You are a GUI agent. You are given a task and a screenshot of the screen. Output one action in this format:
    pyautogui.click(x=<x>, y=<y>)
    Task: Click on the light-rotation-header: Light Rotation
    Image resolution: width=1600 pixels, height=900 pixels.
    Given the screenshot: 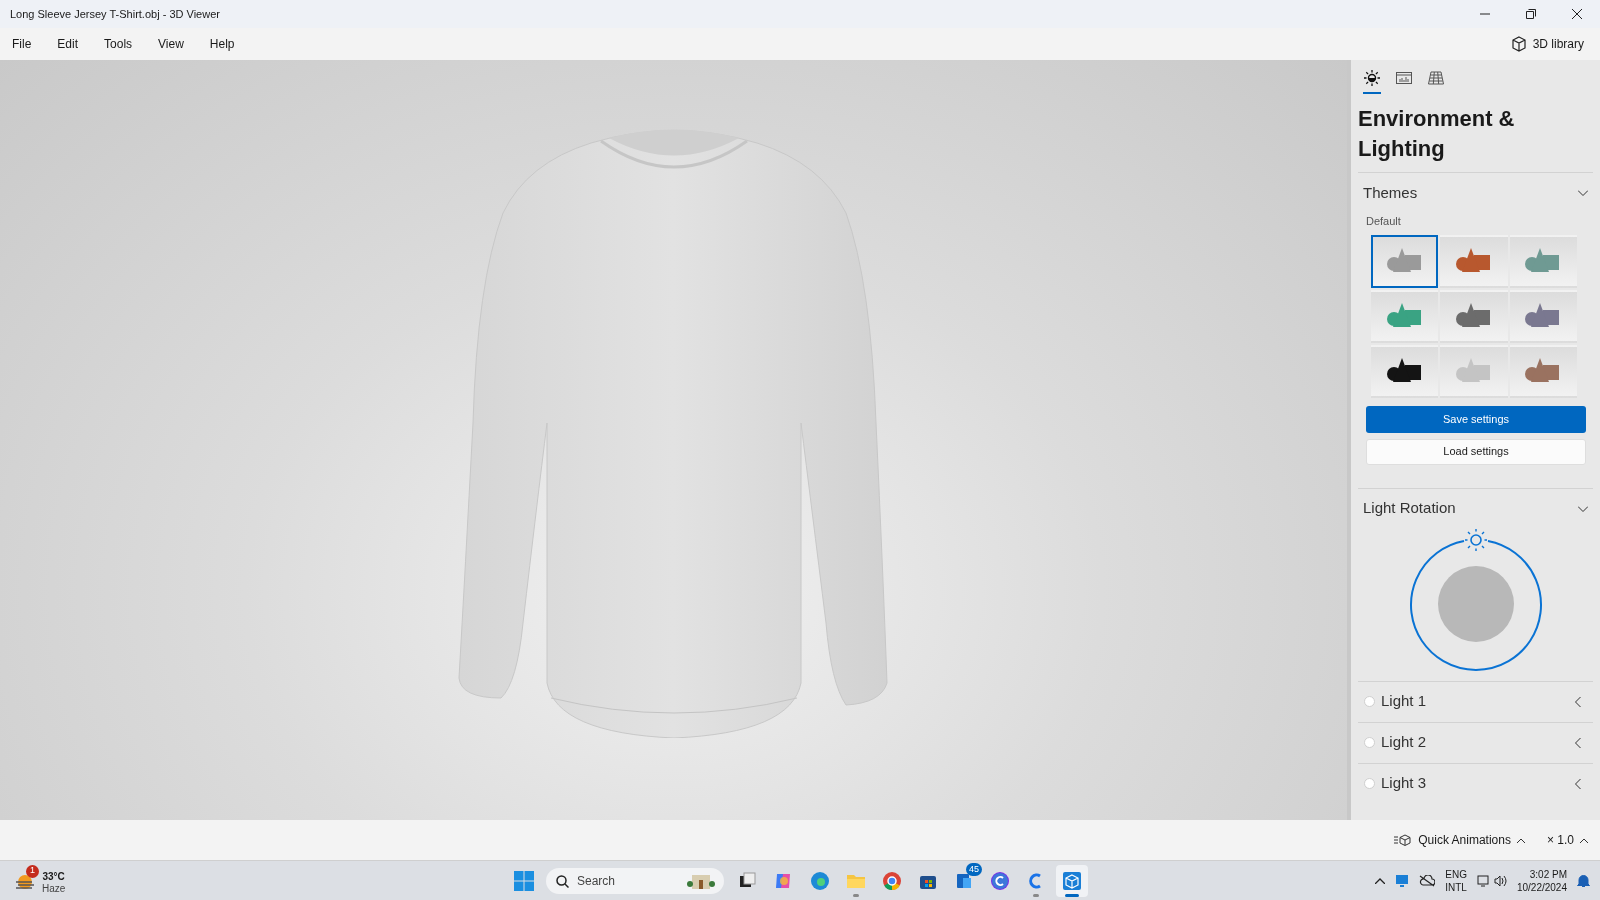 What is the action you would take?
    pyautogui.click(x=1475, y=508)
    